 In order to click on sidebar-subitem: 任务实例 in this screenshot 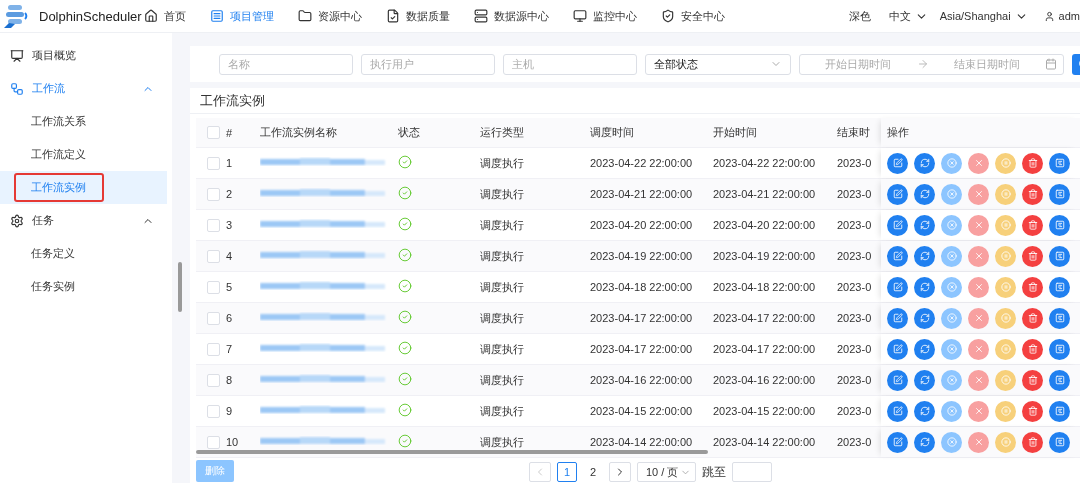, I will do `click(83, 286)`.